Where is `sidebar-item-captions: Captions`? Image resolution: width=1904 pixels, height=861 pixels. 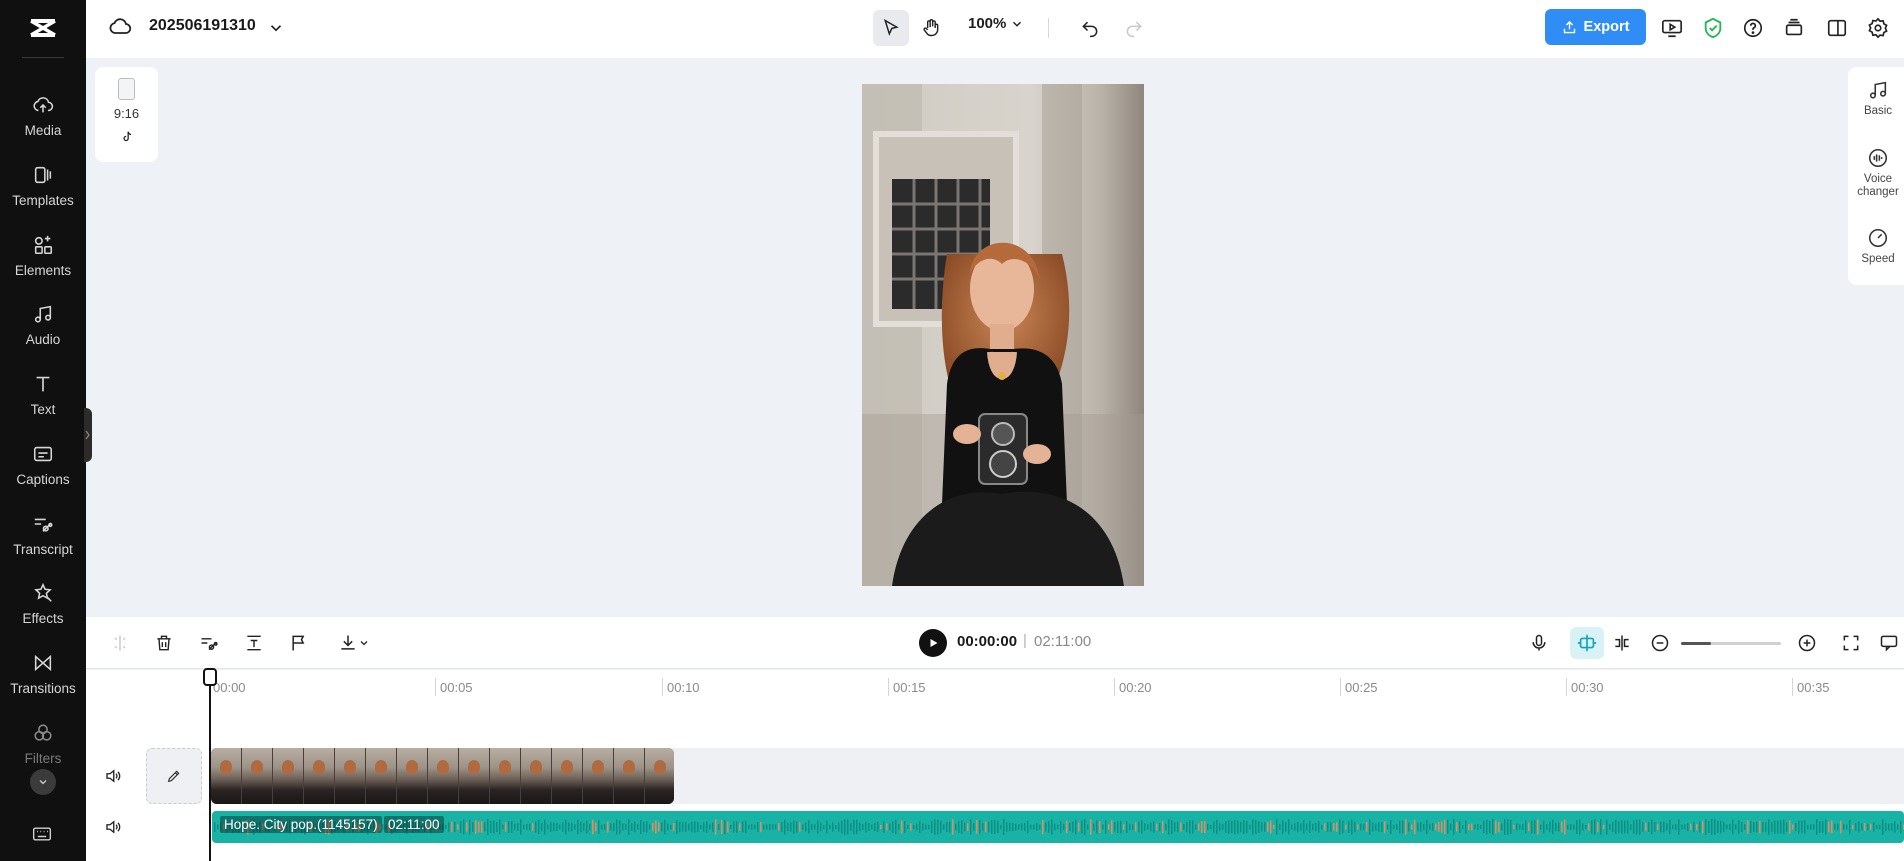 sidebar-item-captions: Captions is located at coordinates (43, 467).